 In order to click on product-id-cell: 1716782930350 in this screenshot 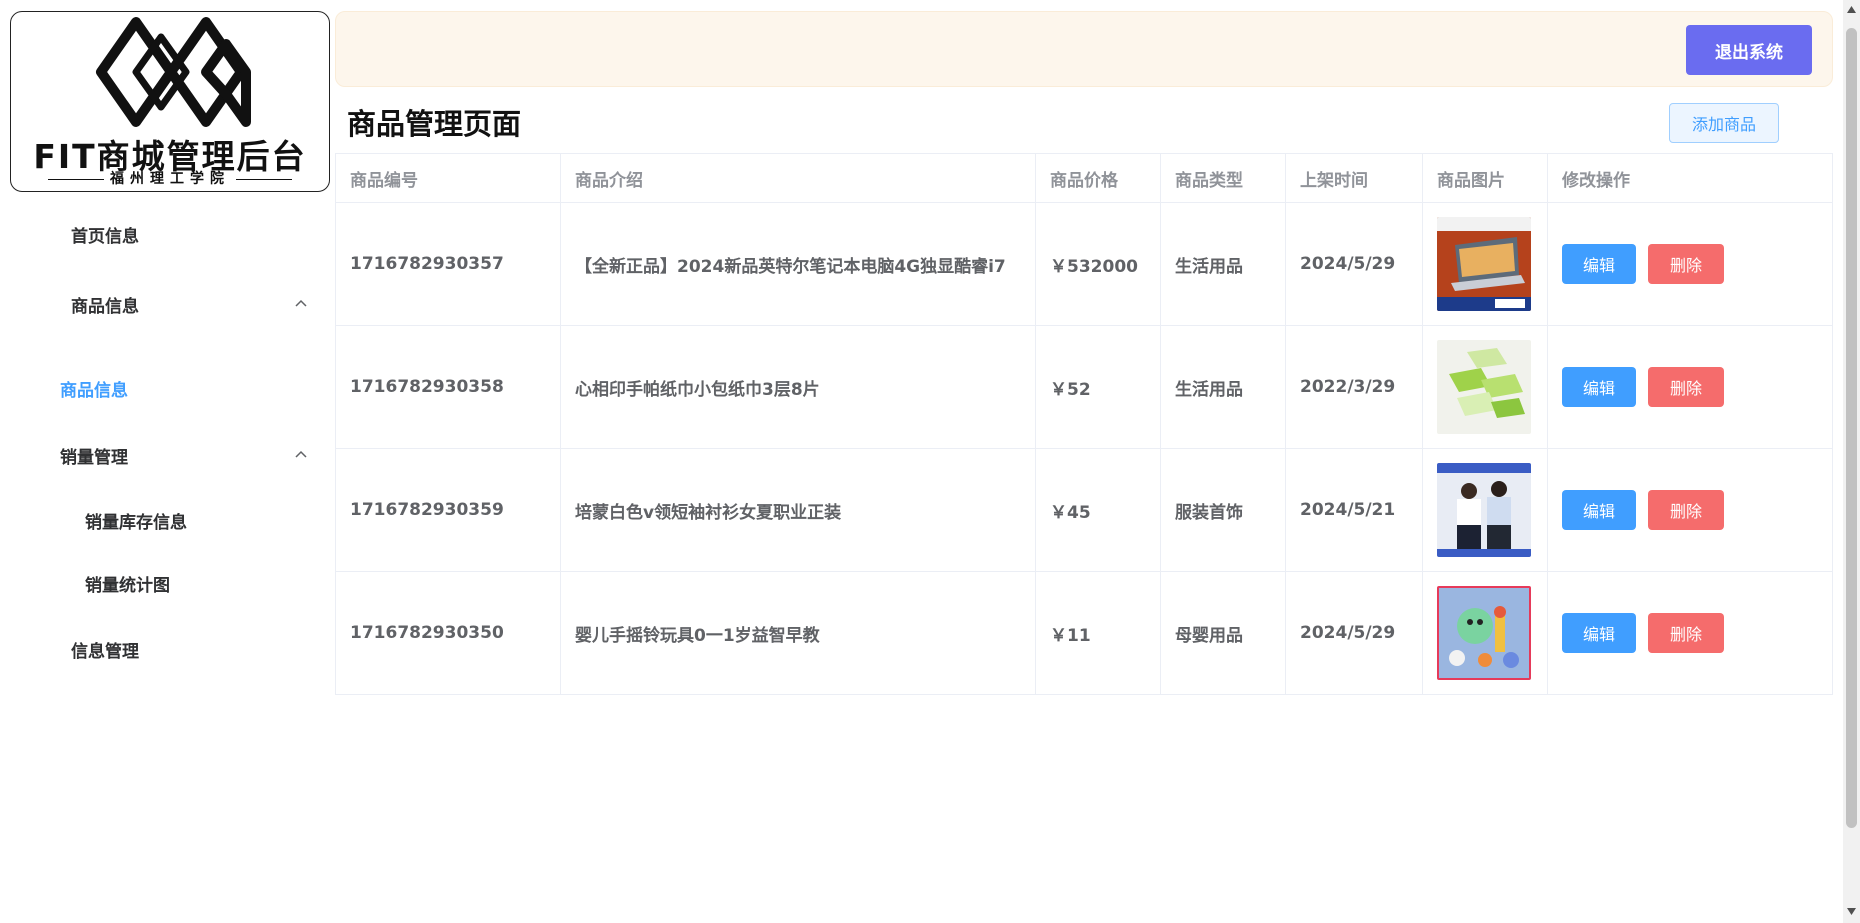, I will do `click(448, 633)`.